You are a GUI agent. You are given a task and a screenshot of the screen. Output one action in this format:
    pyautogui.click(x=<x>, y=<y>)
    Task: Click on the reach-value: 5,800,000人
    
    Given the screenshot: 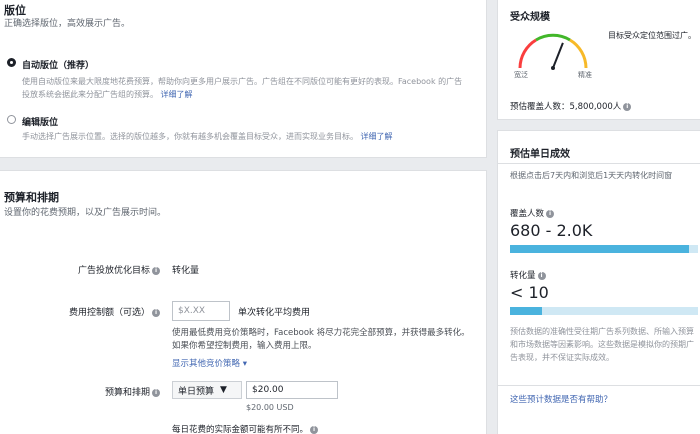 What is the action you would take?
    pyautogui.click(x=595, y=107)
    